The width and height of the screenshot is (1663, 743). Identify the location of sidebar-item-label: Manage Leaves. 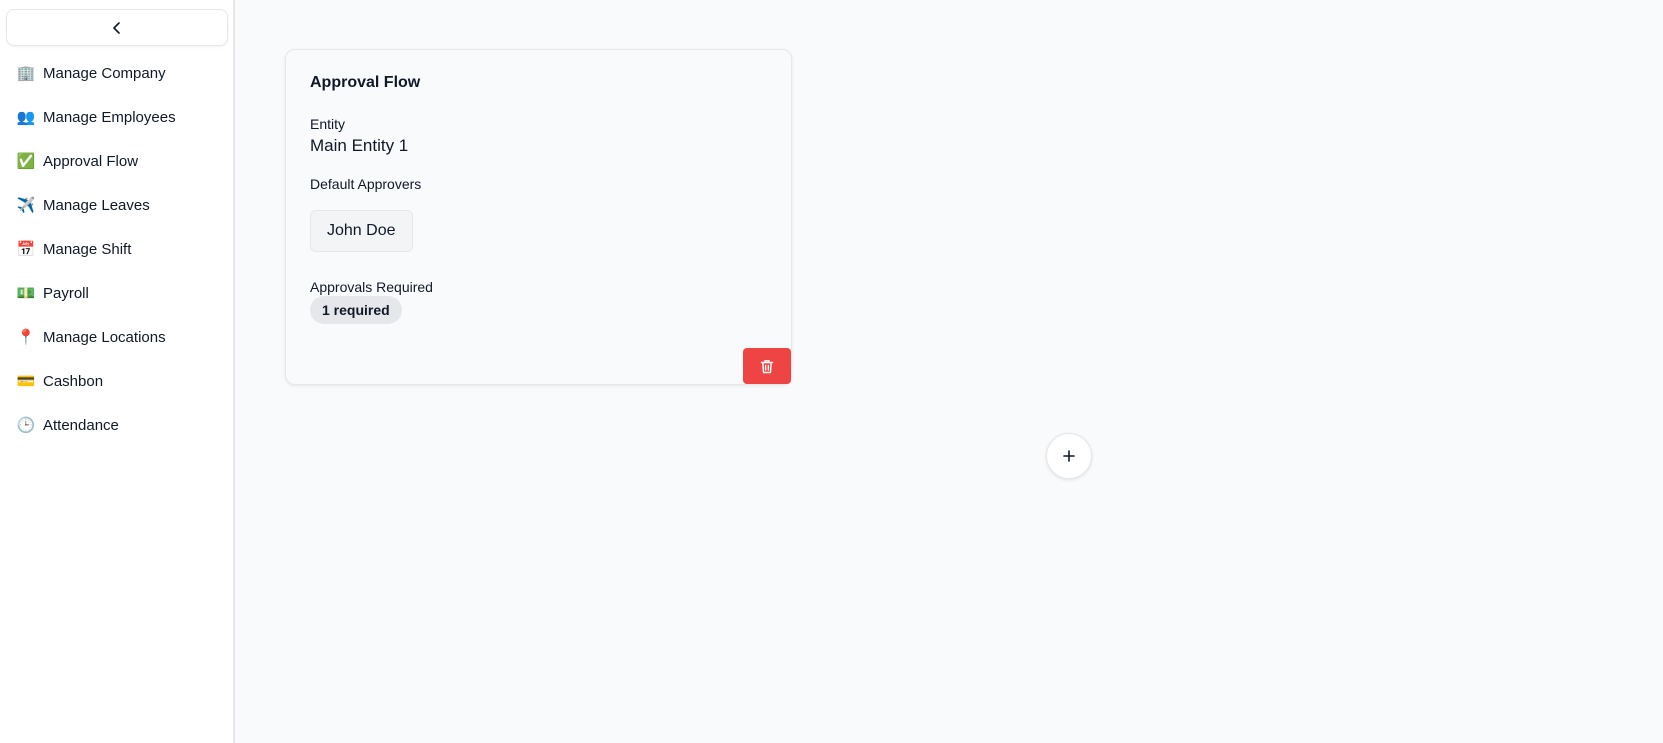
(96, 205).